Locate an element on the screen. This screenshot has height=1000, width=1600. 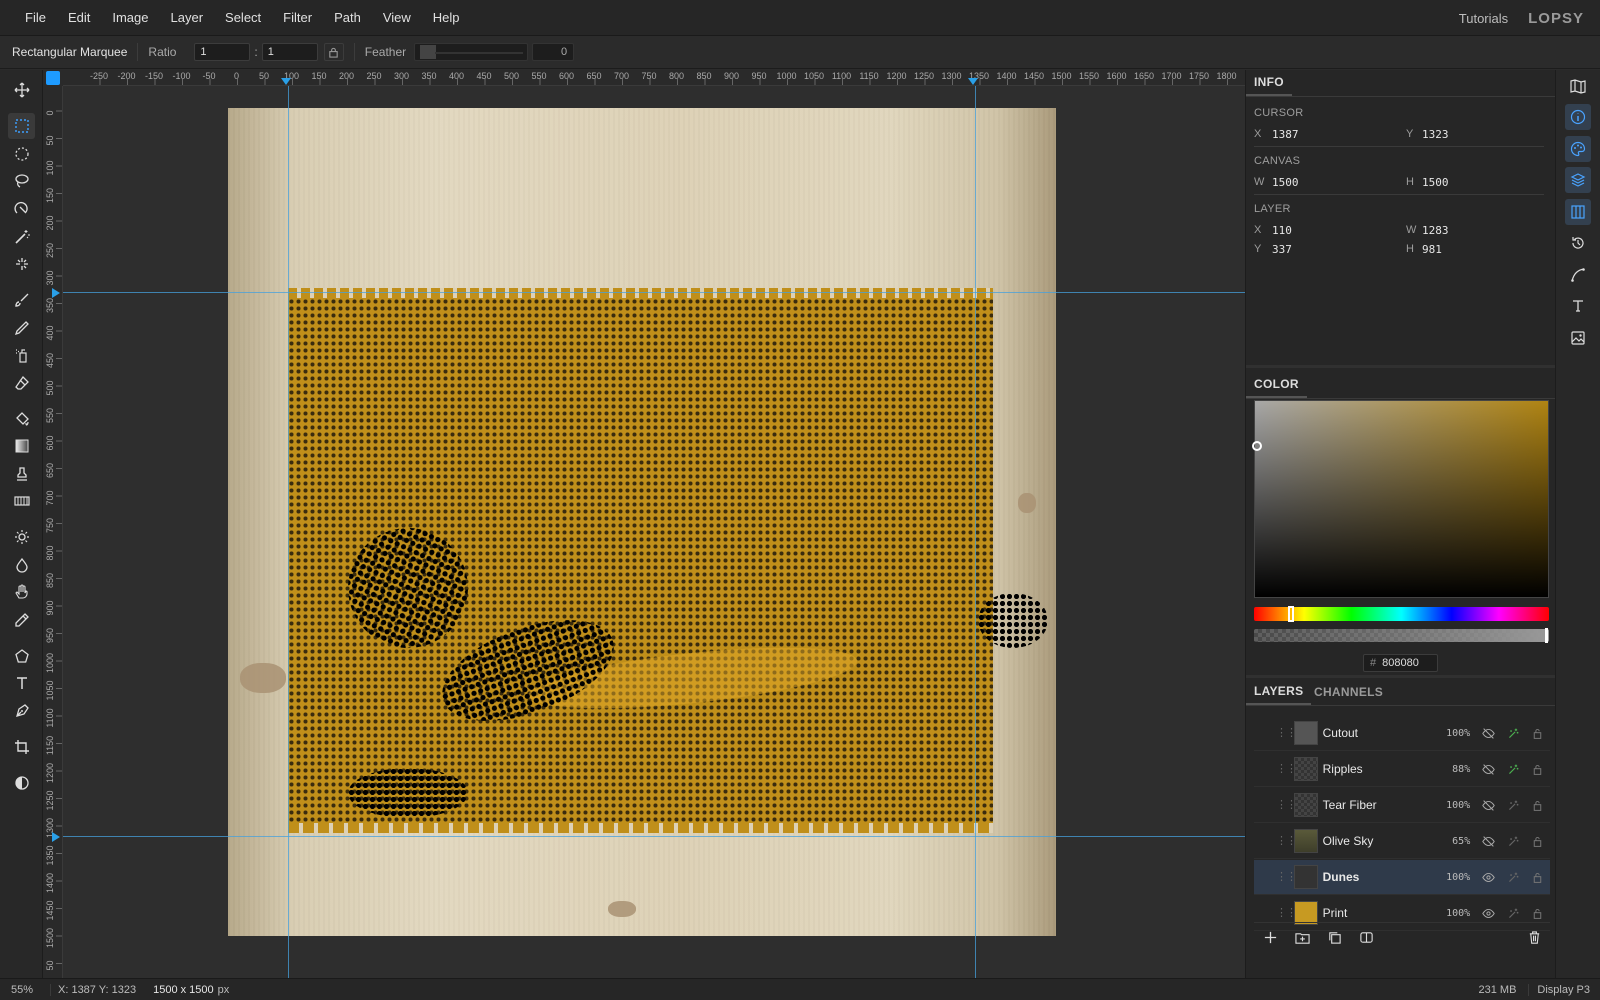
tutorials-link: Tutorials is located at coordinates (1483, 18).